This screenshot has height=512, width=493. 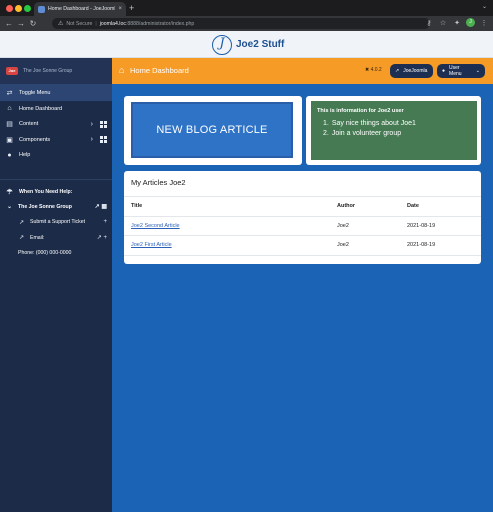 What do you see at coordinates (302, 246) in the screenshot?
I see `table-row: Joe2 First Article Joe2 2021-08-19` at bounding box center [302, 246].